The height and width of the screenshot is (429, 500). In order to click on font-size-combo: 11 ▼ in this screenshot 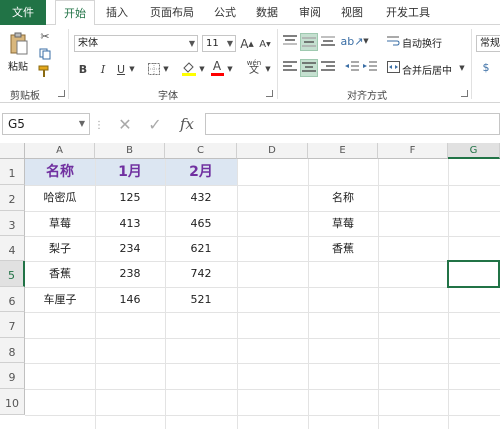, I will do `click(219, 43)`.